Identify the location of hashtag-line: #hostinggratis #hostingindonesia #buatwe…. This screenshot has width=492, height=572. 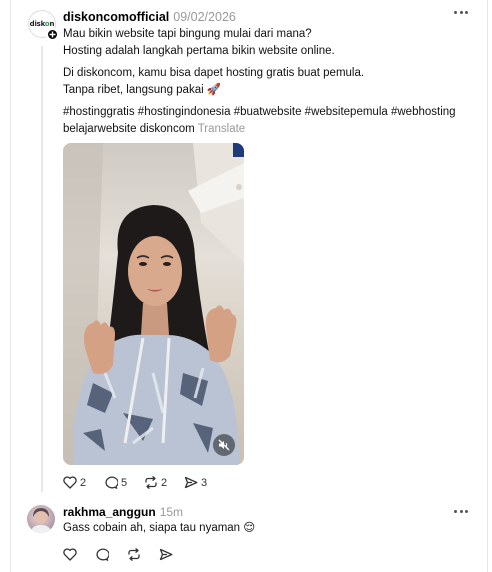
(273, 112).